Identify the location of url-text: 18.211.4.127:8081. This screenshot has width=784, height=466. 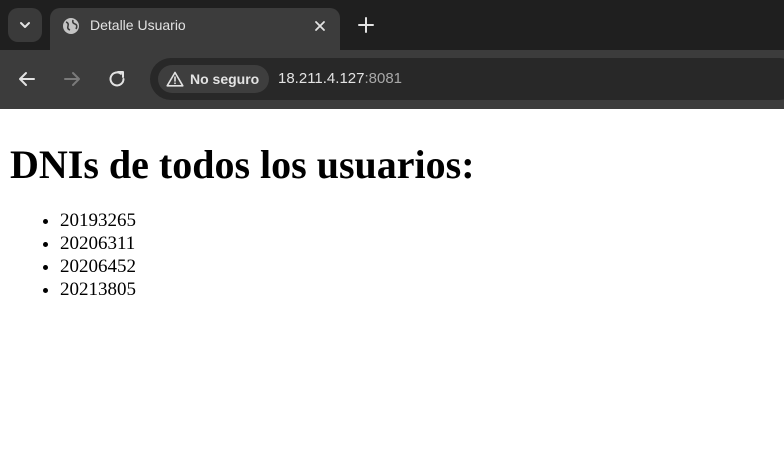
(340, 78).